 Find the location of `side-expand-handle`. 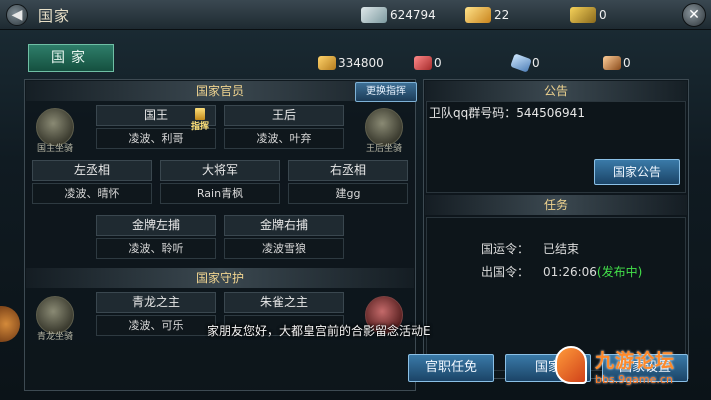

side-expand-handle is located at coordinates (10, 324).